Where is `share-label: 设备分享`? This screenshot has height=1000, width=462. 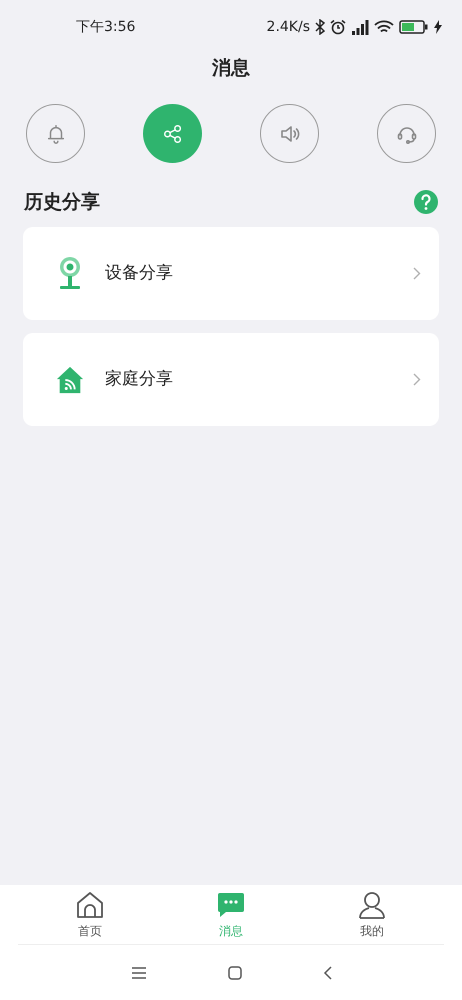 share-label: 设备分享 is located at coordinates (139, 273).